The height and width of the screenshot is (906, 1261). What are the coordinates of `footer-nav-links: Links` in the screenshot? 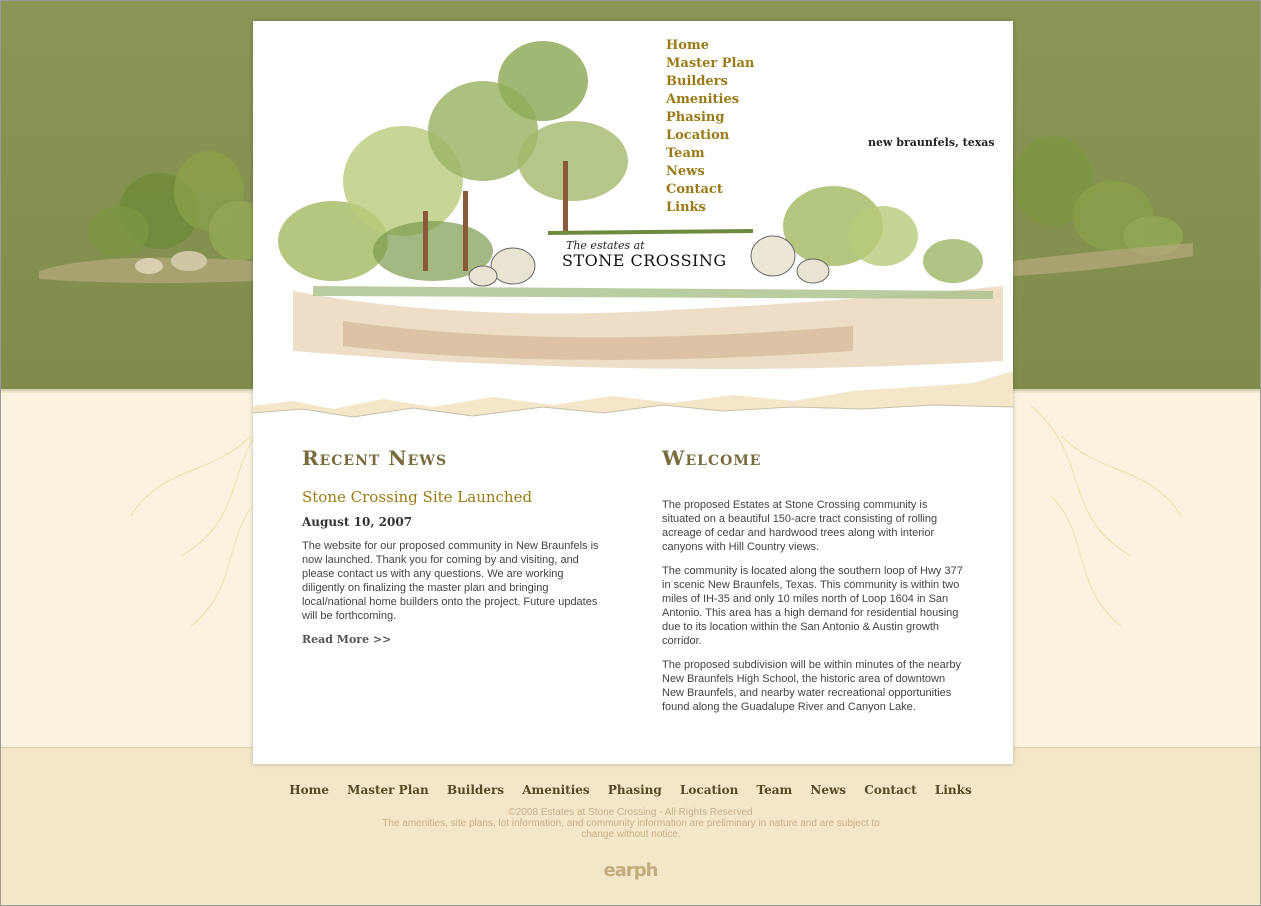 It's located at (953, 790).